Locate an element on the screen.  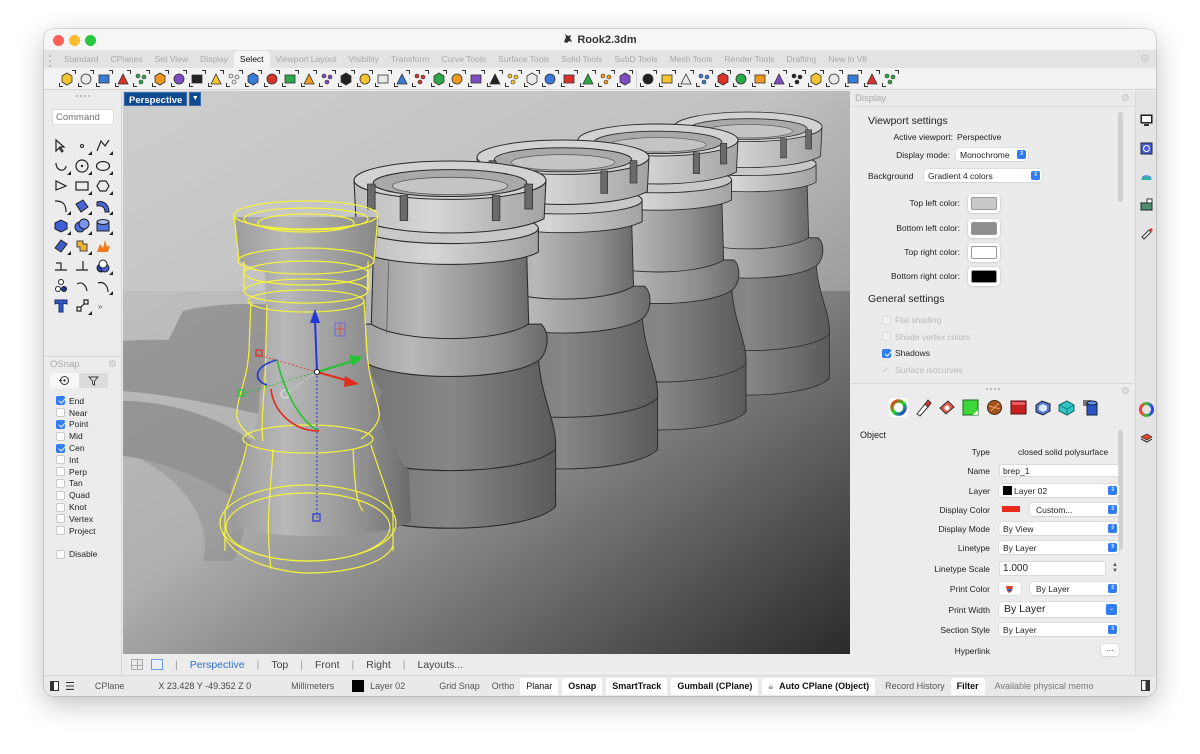
tab-subd-tools: SubD Tools is located at coordinates (635, 59).